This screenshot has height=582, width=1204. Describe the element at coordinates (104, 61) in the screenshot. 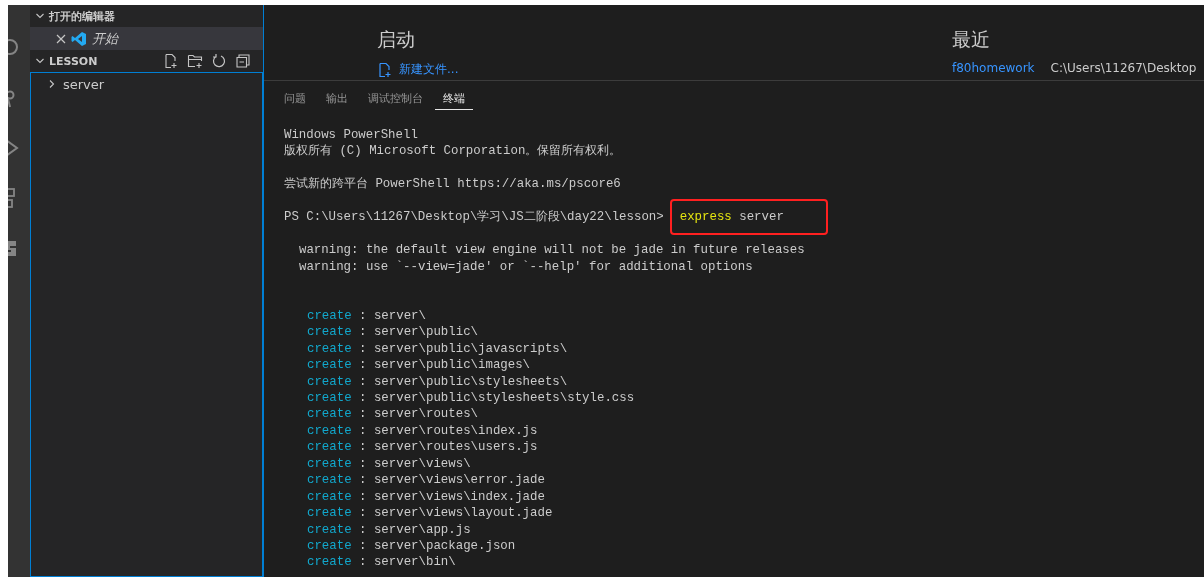

I see `folder-title: LESSON` at that location.